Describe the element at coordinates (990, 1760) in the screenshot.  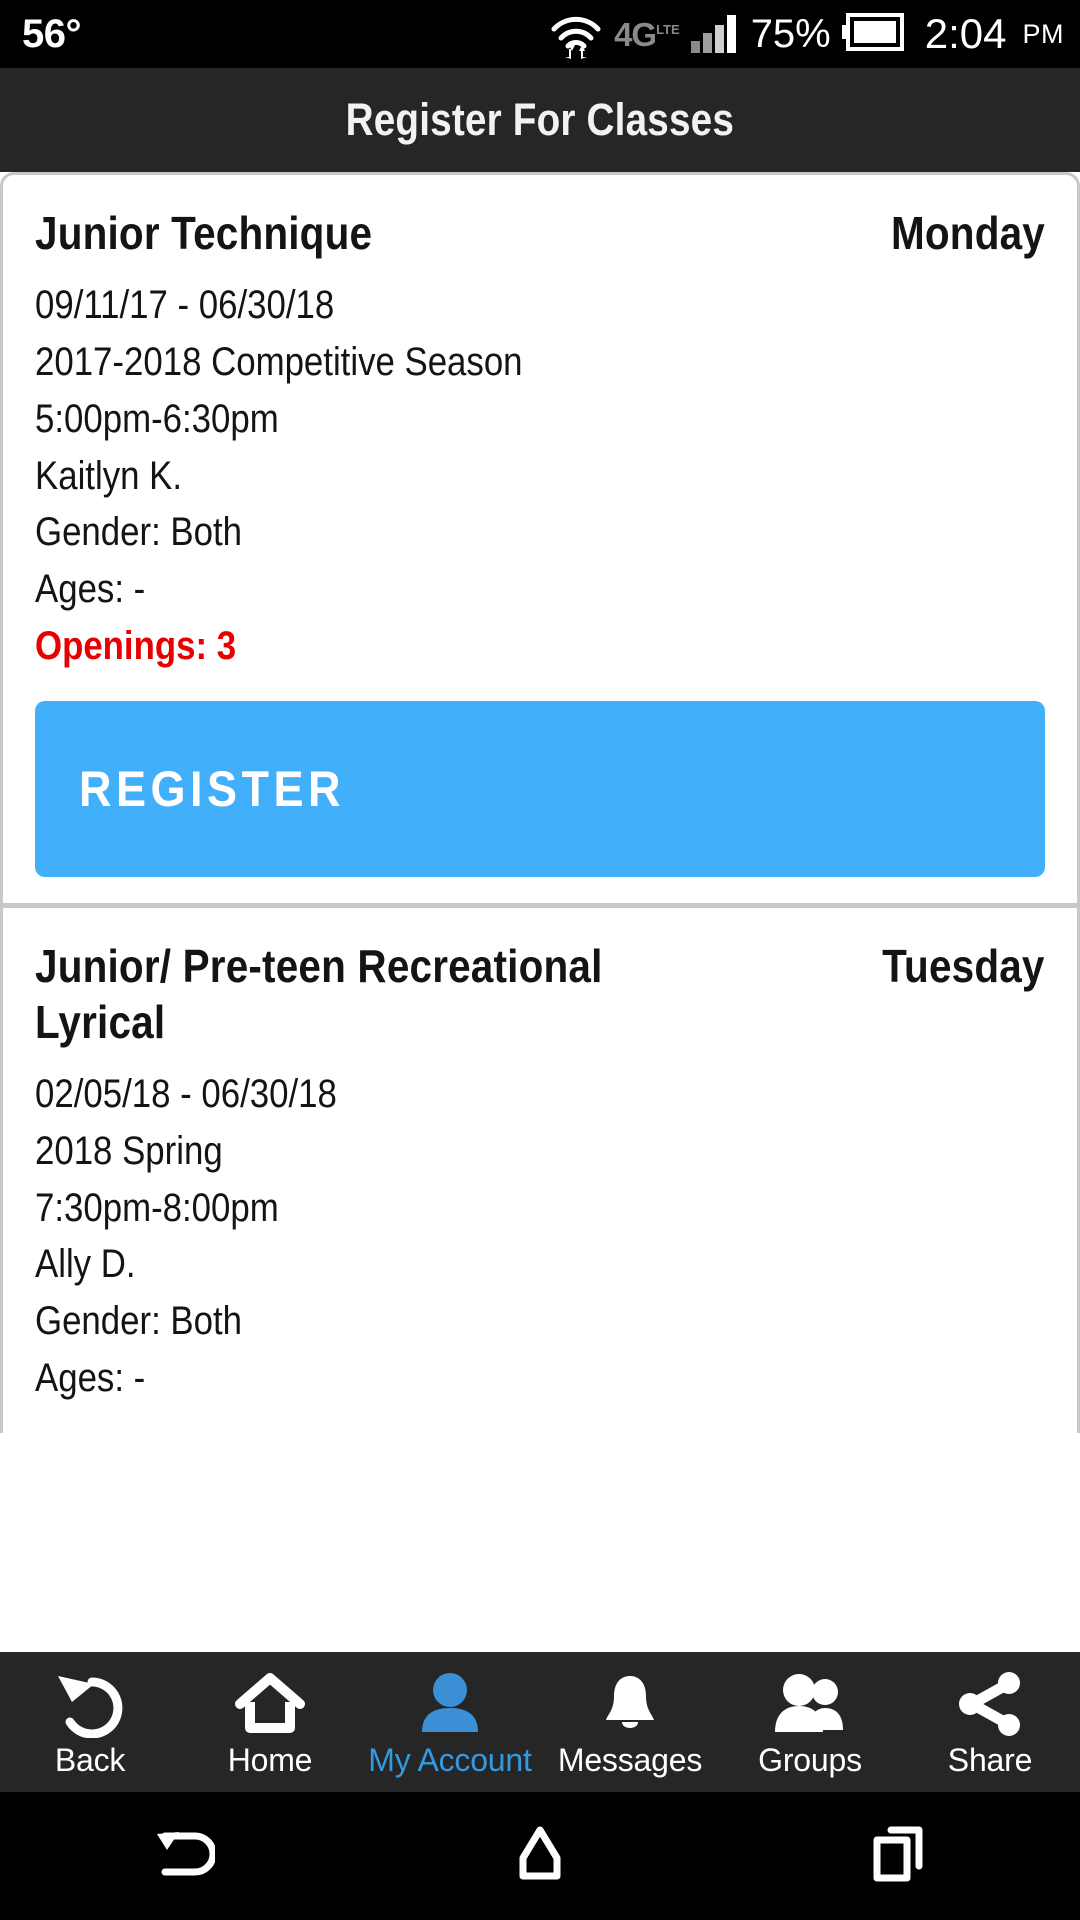
I see `nav-label-share: Share` at that location.